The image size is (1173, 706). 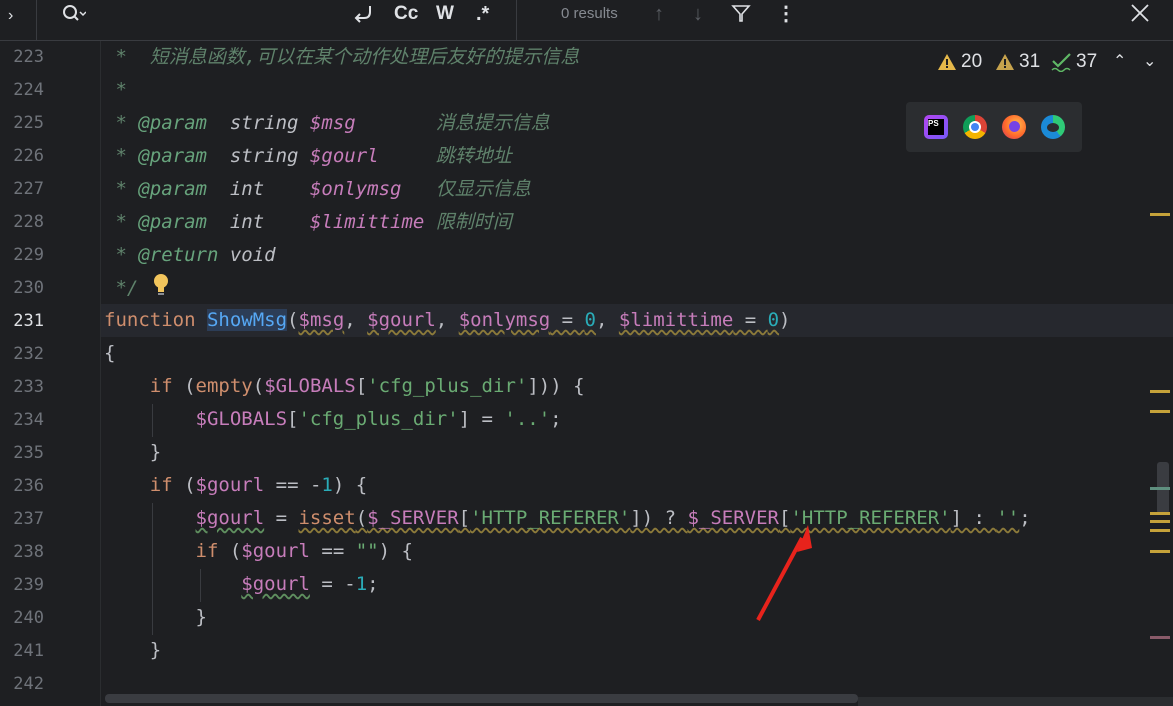 What do you see at coordinates (1015, 701) in the screenshot?
I see `horizontal-scrollbar-track` at bounding box center [1015, 701].